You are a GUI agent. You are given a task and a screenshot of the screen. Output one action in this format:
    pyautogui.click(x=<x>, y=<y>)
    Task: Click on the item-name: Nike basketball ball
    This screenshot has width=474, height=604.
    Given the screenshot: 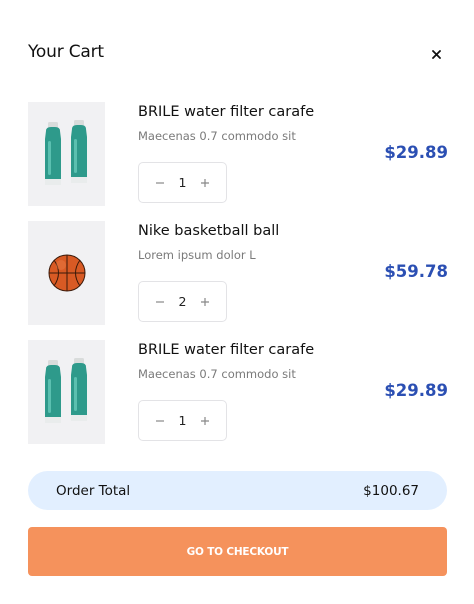 What is the action you would take?
    pyautogui.click(x=209, y=231)
    